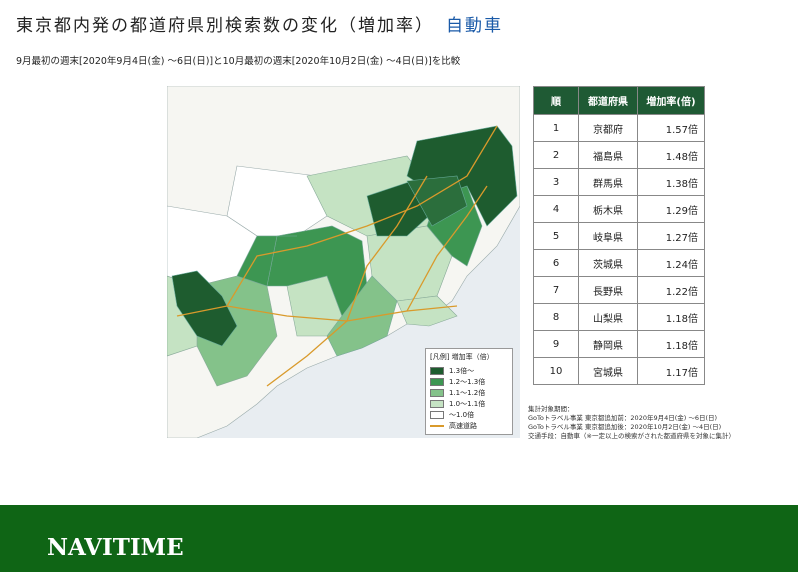  I want to click on prefecture-cell: 福島県, so click(608, 155).